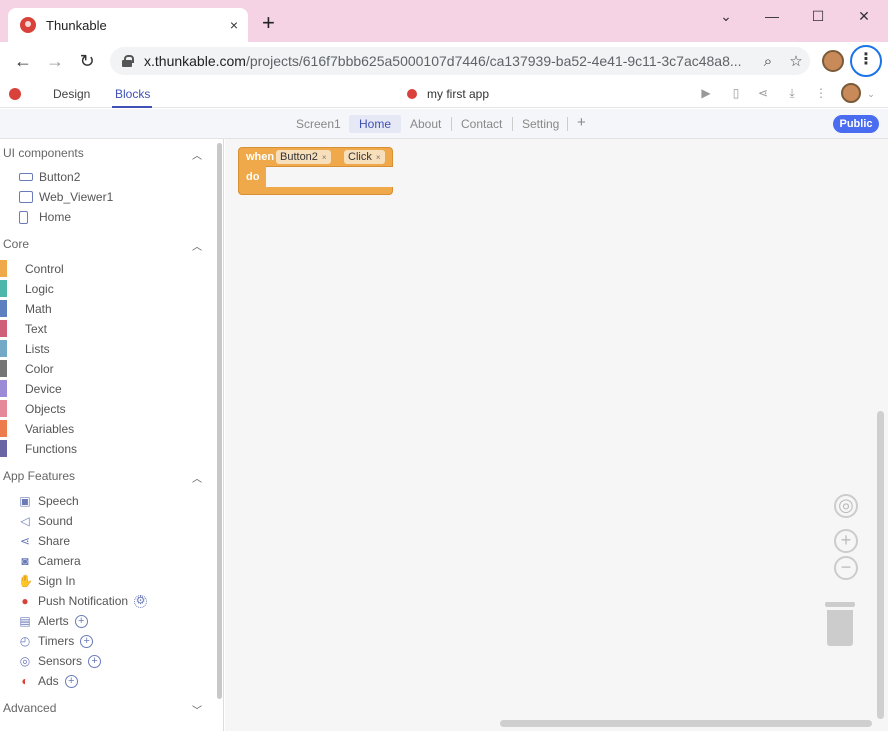  I want to click on do-statement-slot, so click(330, 177).